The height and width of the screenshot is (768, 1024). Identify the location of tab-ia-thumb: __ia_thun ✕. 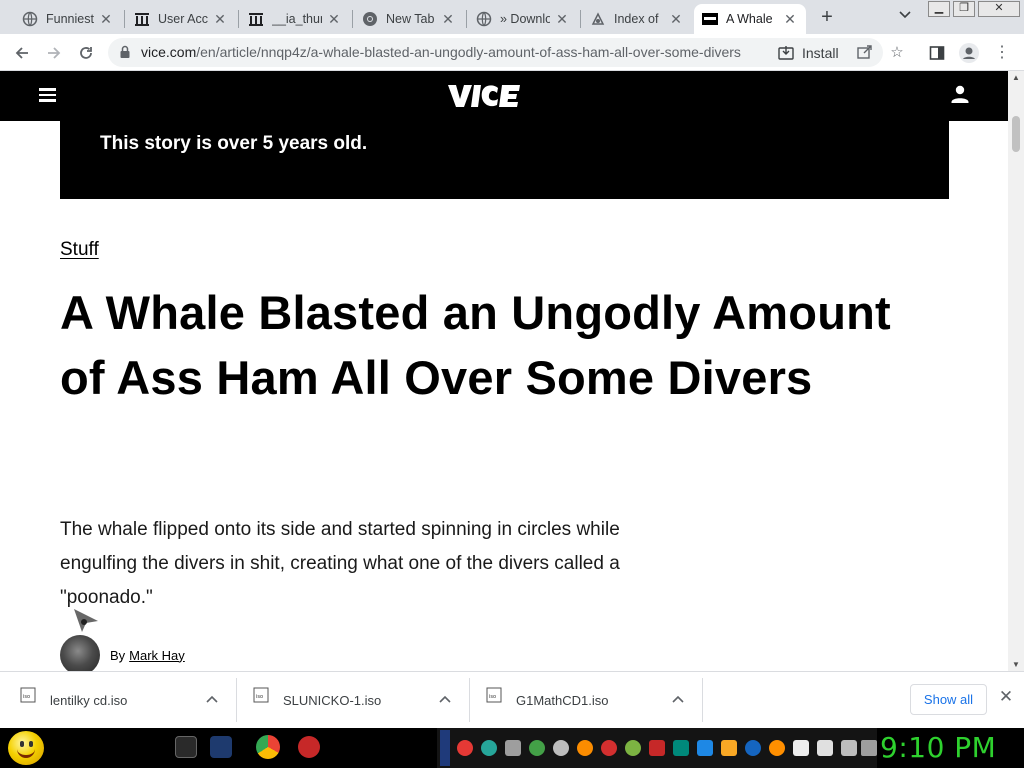
(295, 19).